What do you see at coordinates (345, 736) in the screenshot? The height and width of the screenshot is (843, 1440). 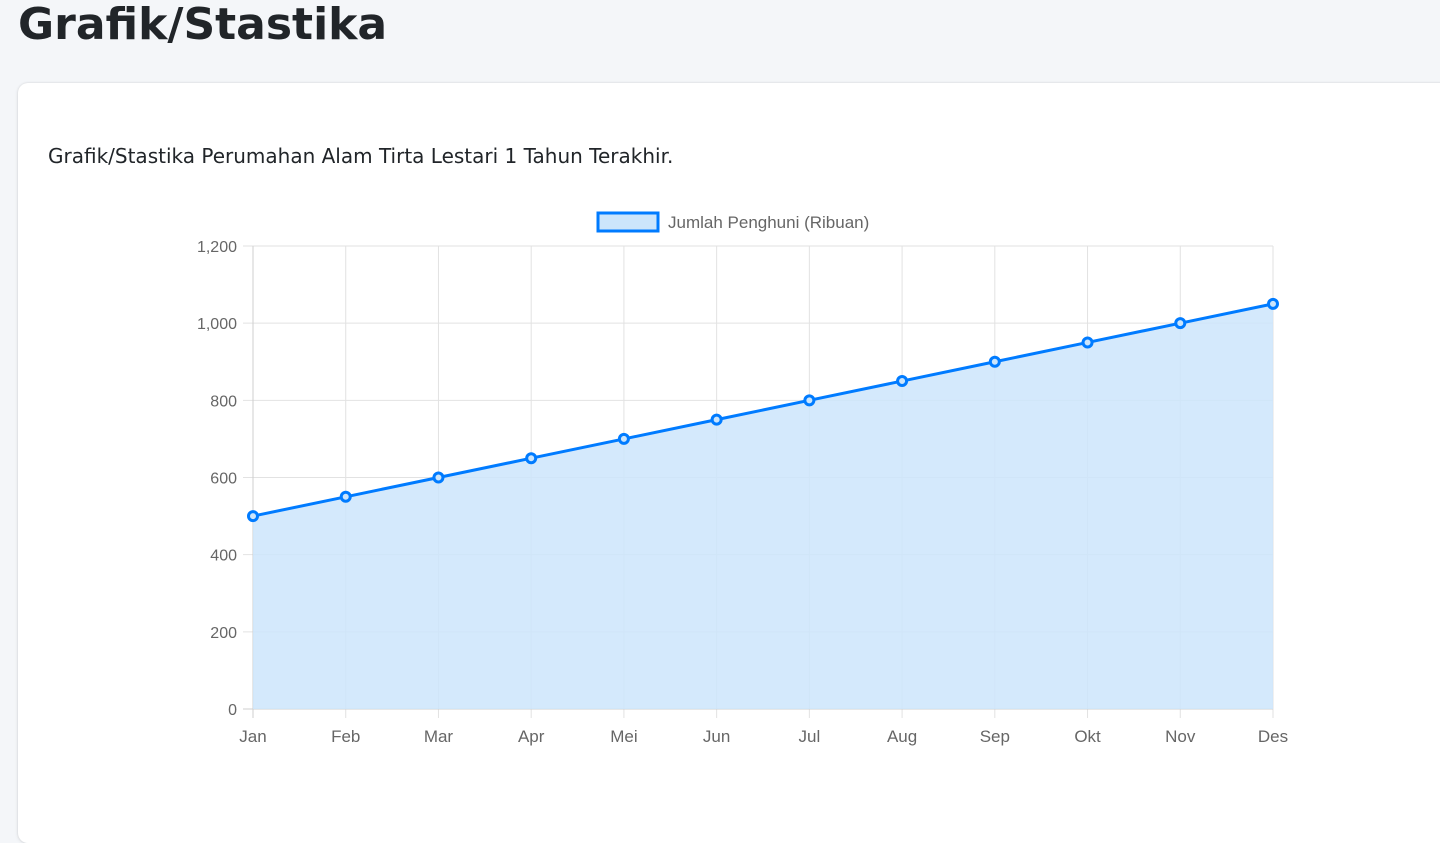 I see `x-tick-label: Feb` at bounding box center [345, 736].